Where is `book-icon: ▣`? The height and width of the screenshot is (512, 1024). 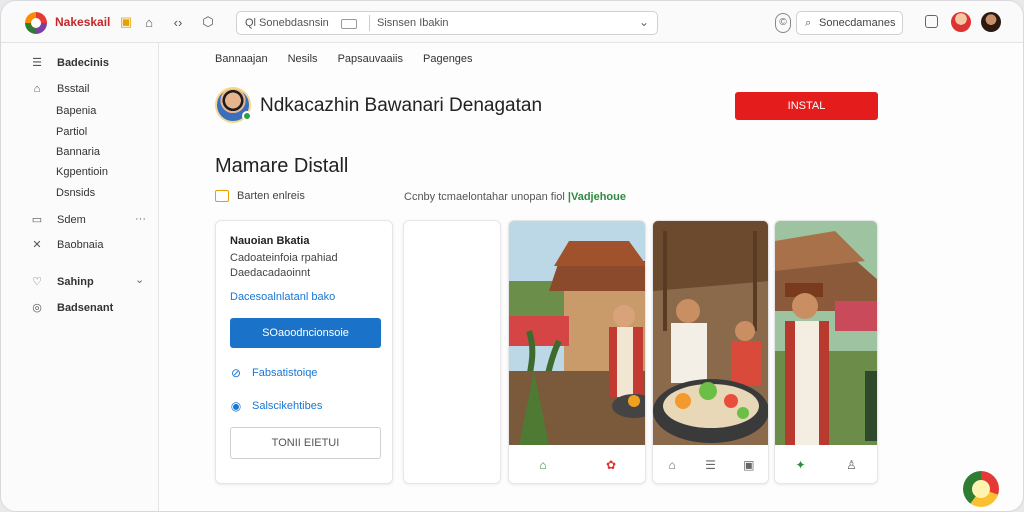 book-icon: ▣ is located at coordinates (749, 465).